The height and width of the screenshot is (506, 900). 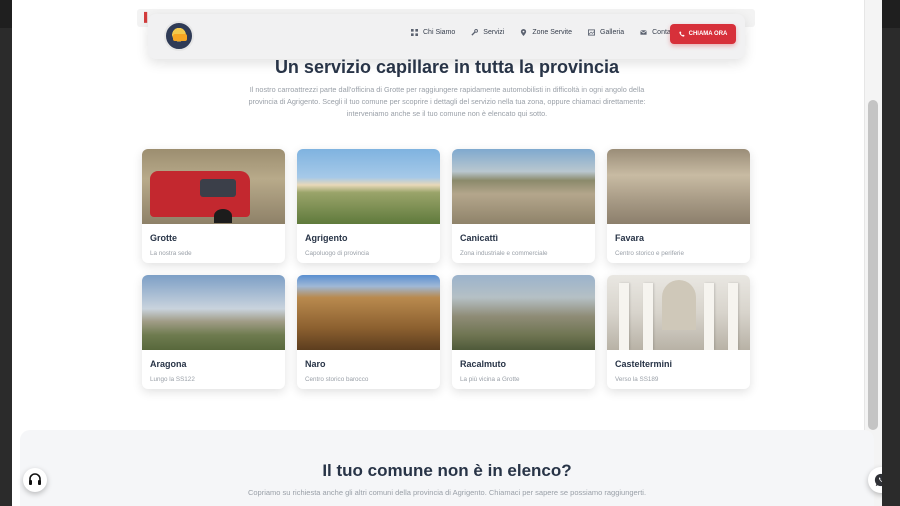 I want to click on nav-label: Servizi, so click(x=494, y=32).